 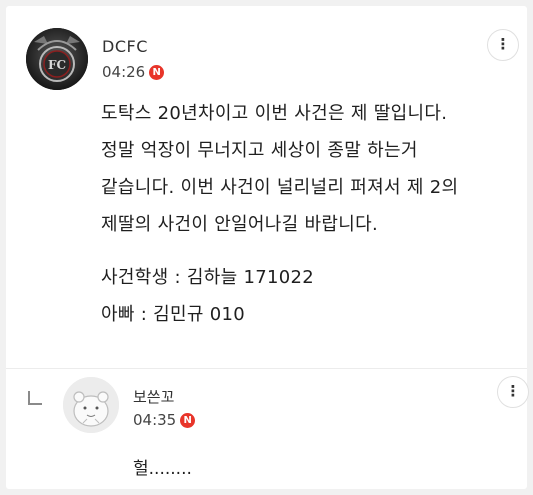 I want to click on more-options-button: ⋮, so click(x=503, y=45).